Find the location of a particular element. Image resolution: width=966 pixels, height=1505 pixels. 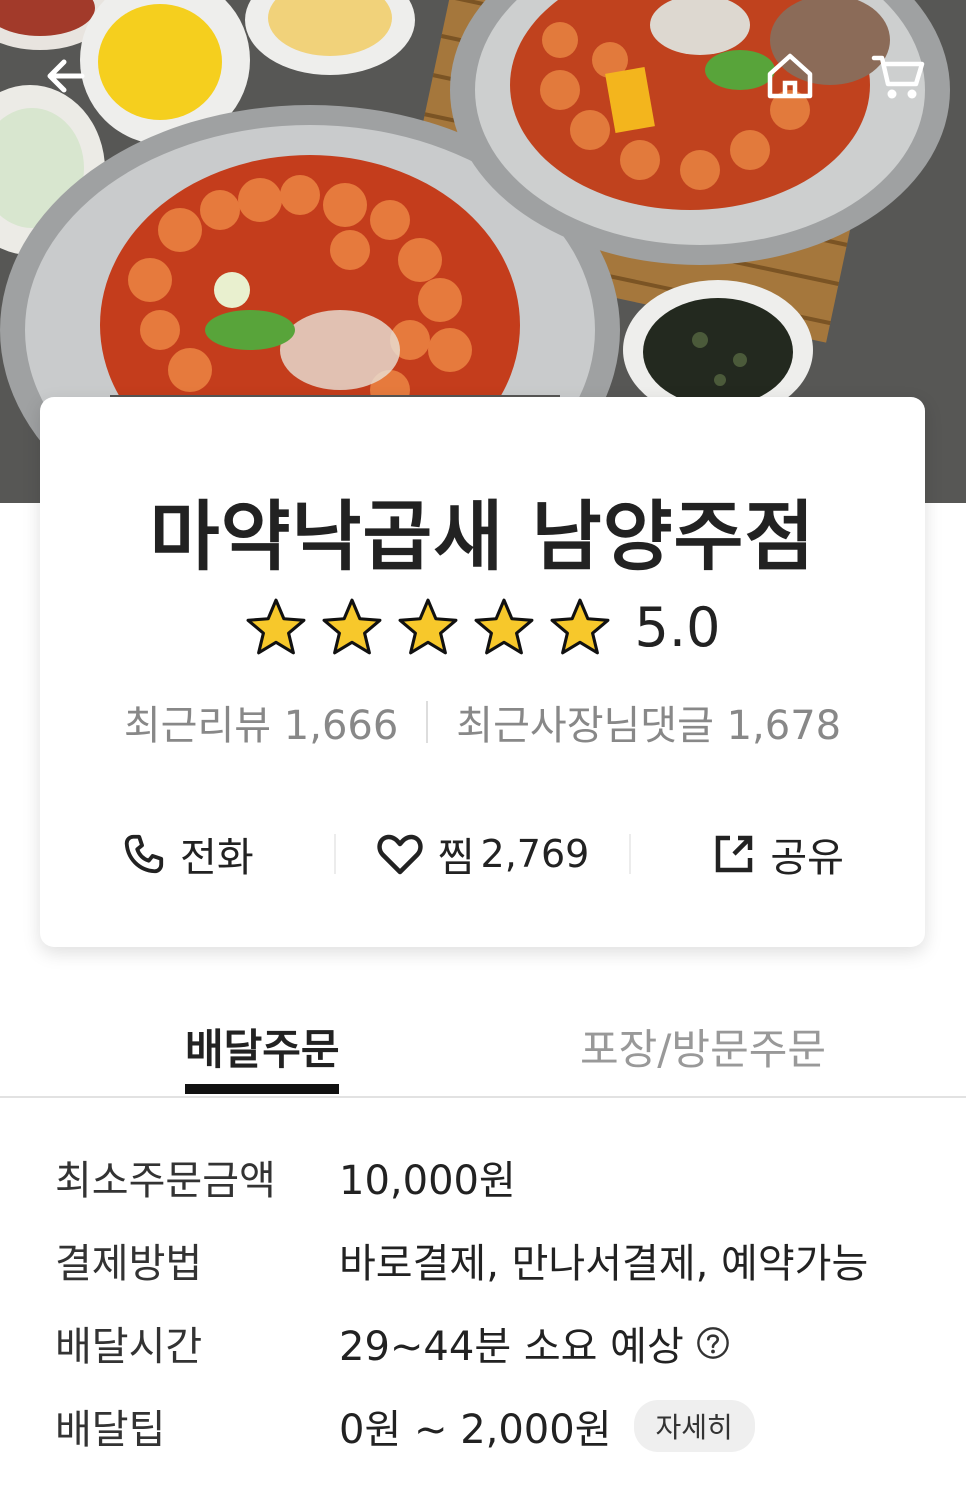

arrow-left-icon is located at coordinates (66, 76).